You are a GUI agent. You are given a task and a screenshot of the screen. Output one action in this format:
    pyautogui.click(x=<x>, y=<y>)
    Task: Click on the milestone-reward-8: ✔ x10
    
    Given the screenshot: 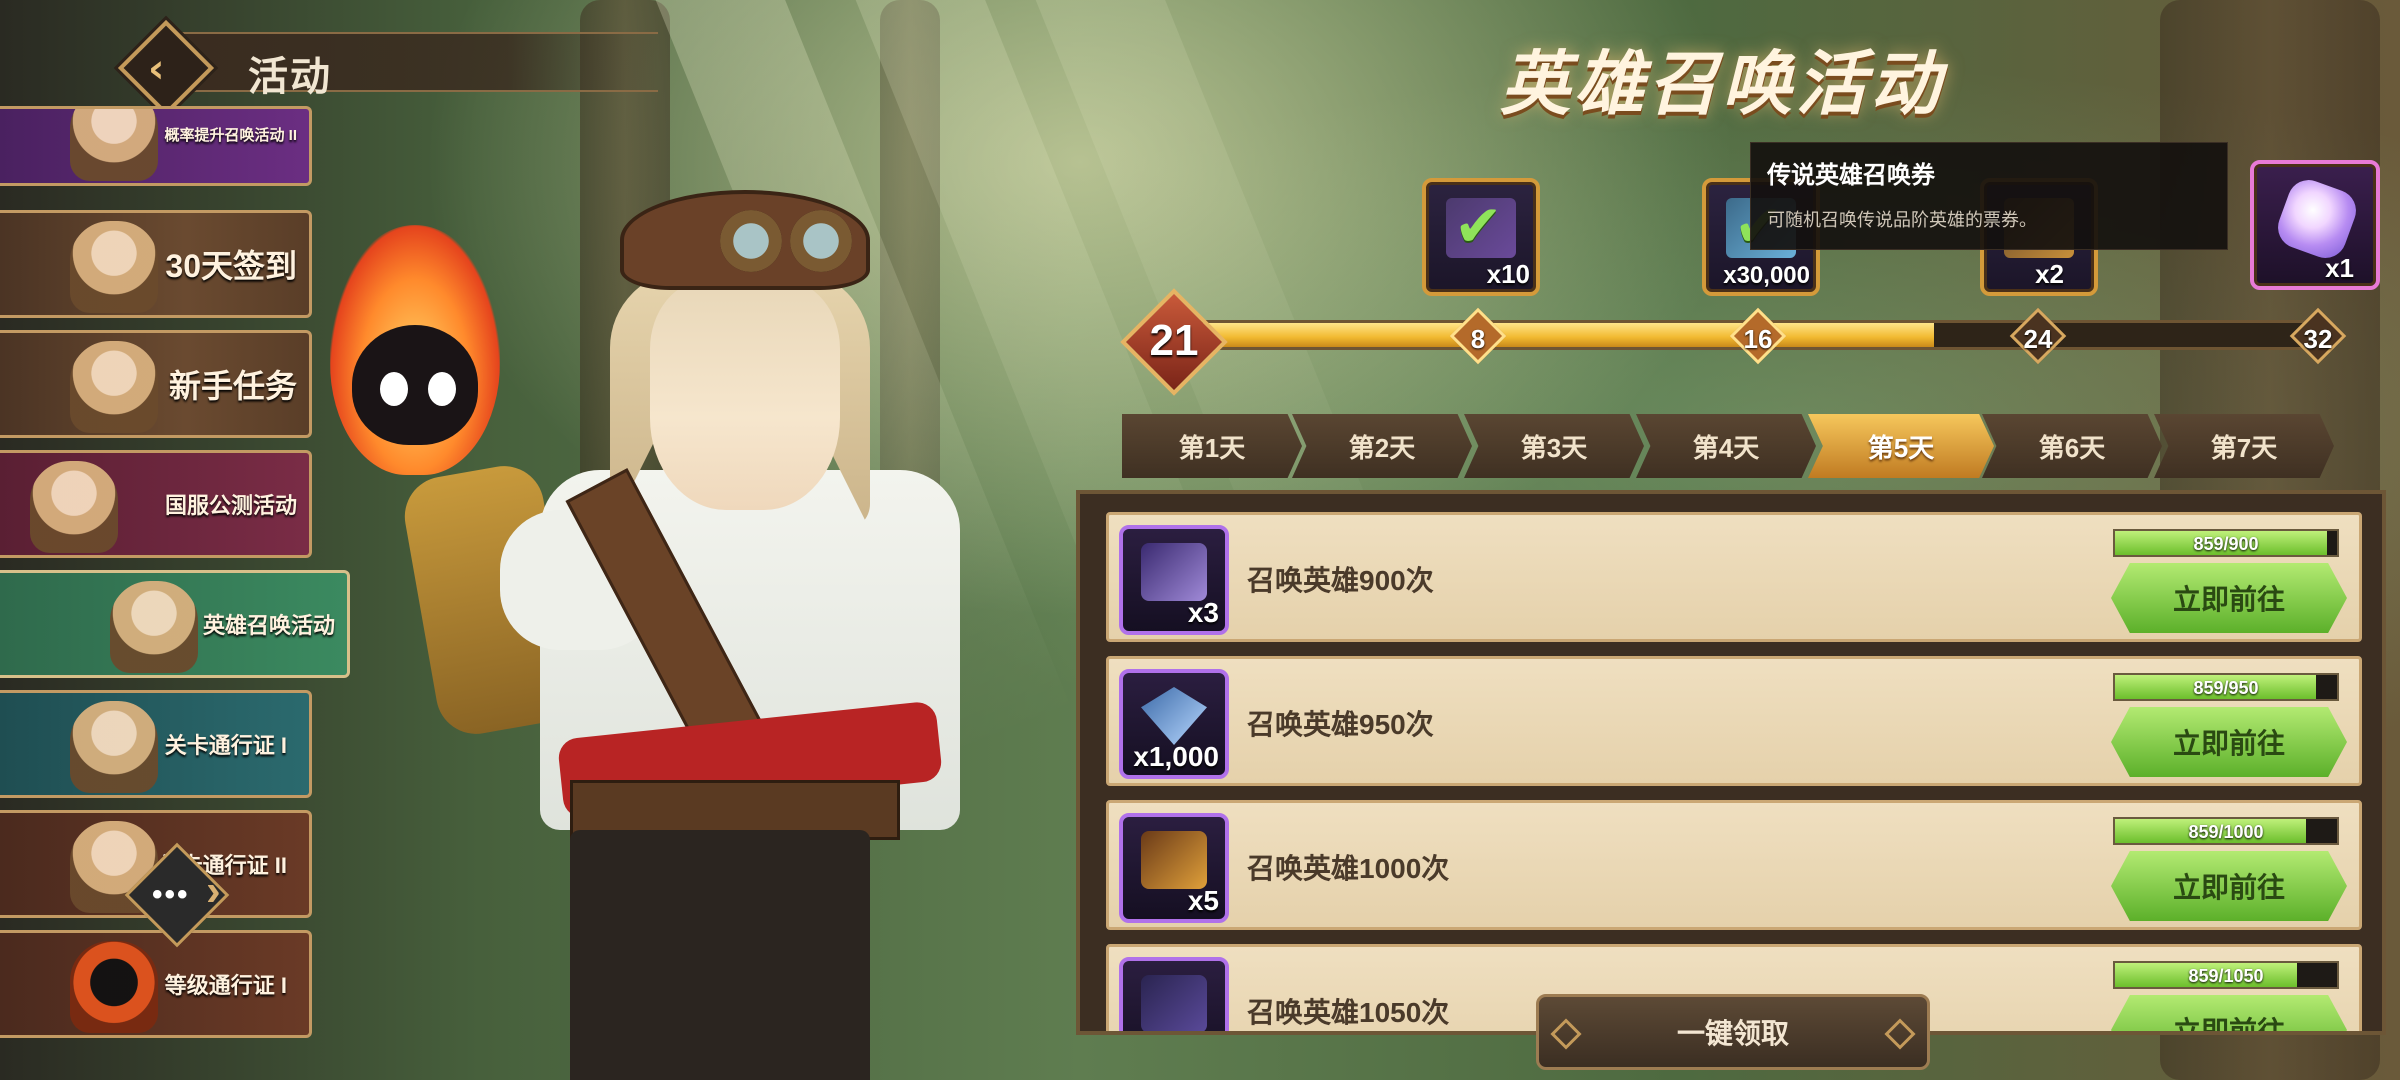 What is the action you would take?
    pyautogui.click(x=1481, y=237)
    